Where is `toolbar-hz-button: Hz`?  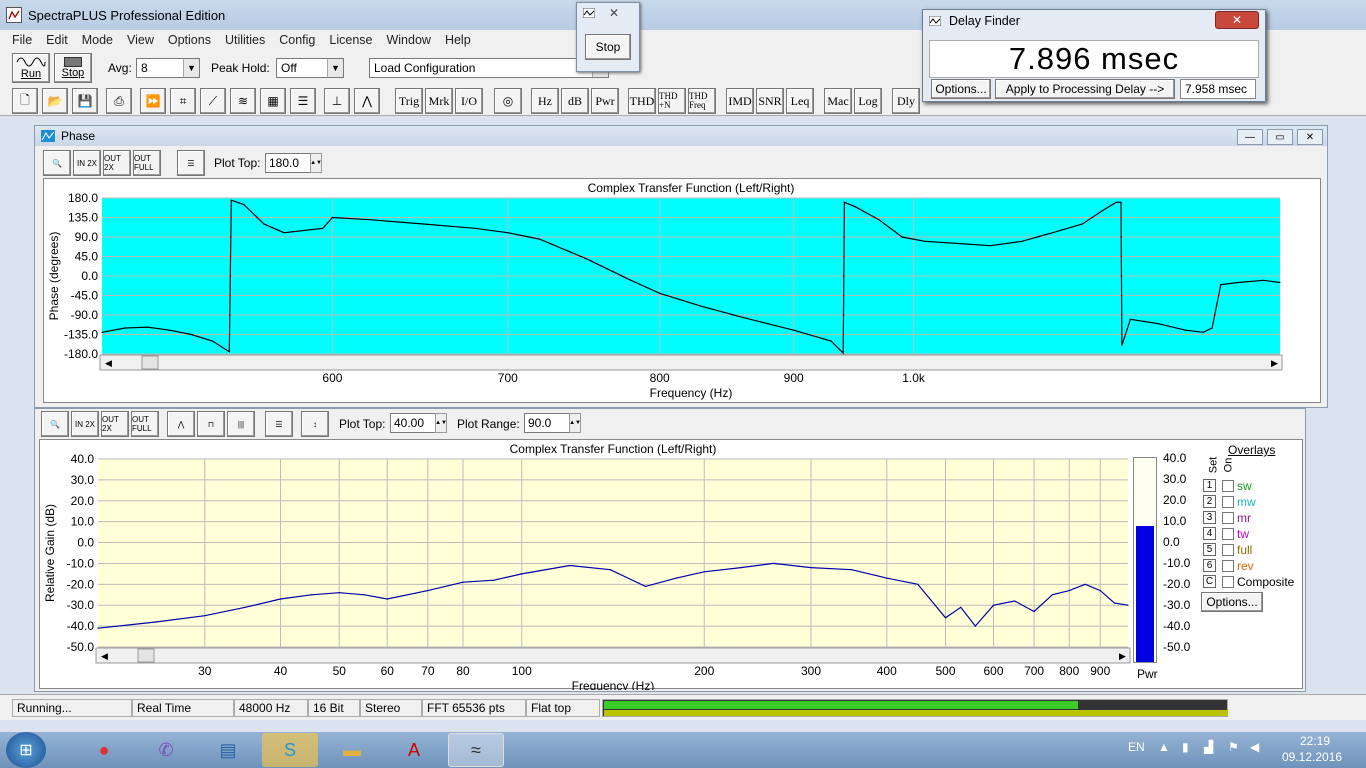 toolbar-hz-button: Hz is located at coordinates (545, 101).